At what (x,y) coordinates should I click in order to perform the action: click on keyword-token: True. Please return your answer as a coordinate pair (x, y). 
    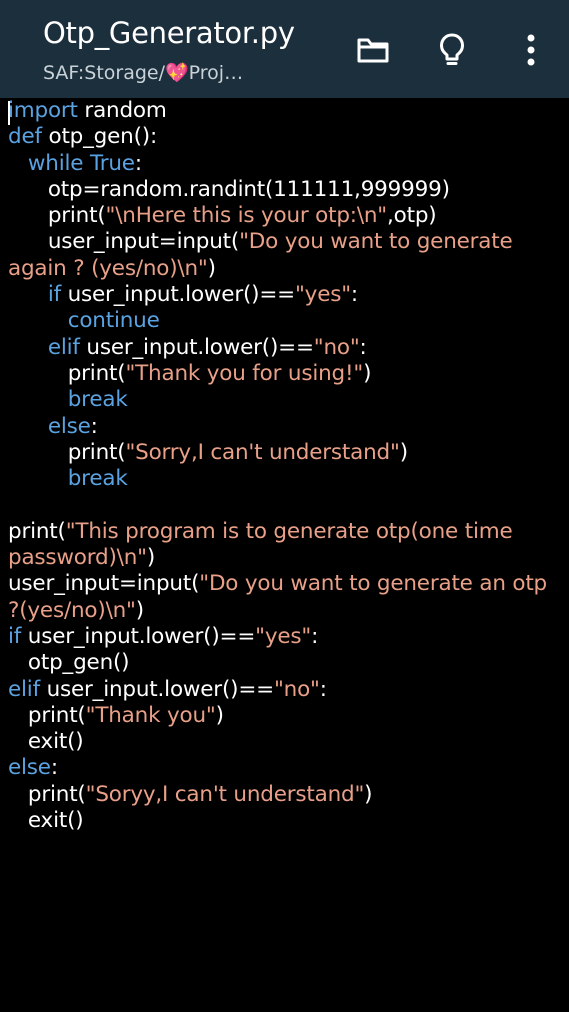
    Looking at the image, I should click on (112, 163).